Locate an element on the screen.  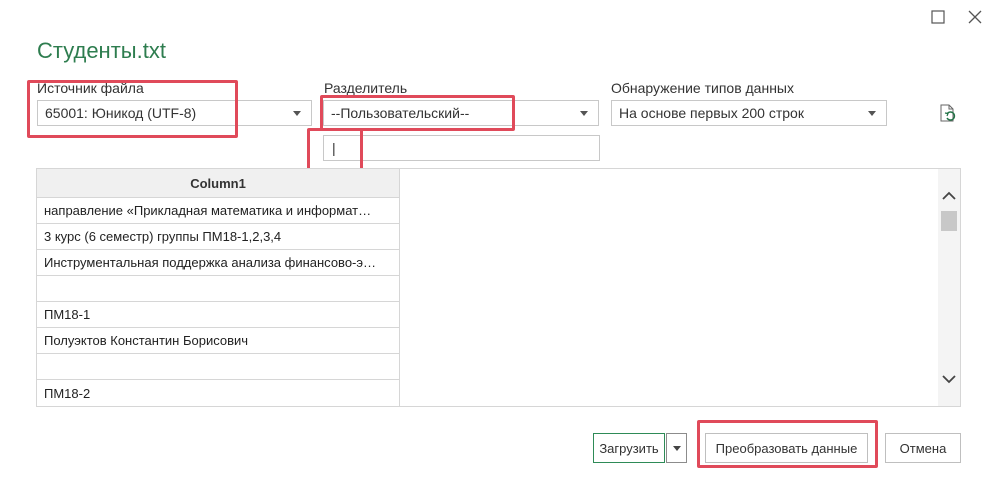
delimiter-select: --Пользовательский-- is located at coordinates (461, 113).